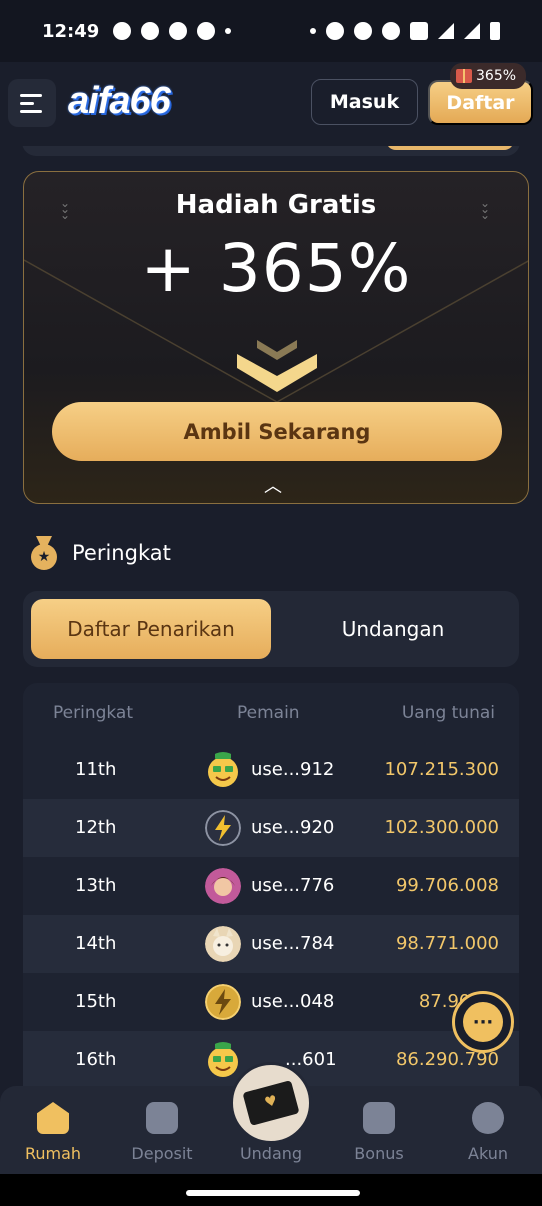 Image resolution: width=542 pixels, height=1206 pixels. Describe the element at coordinates (122, 31) in the screenshot. I see `chat-icon` at that location.